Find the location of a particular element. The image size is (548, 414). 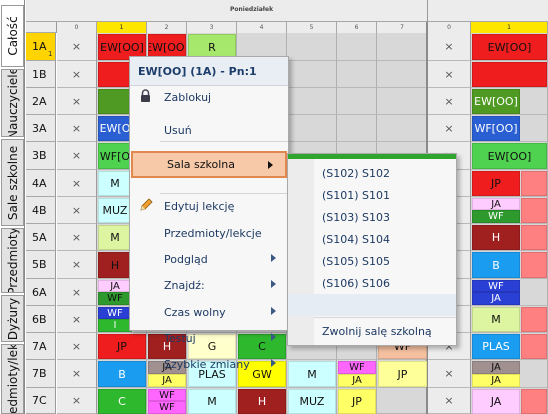

row-label-2a: 2A is located at coordinates (41, 101).